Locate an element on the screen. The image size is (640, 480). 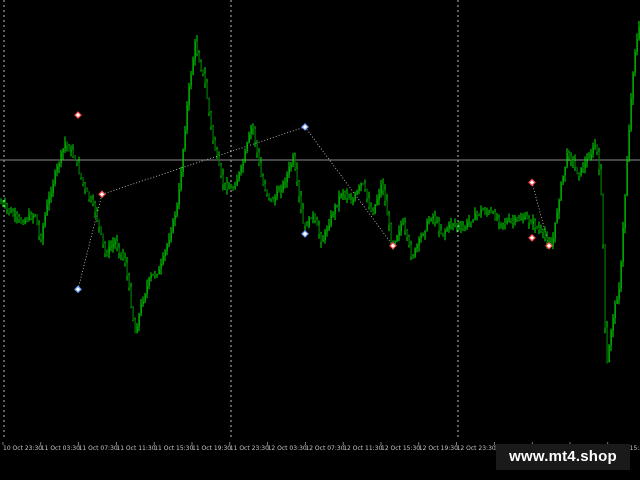
time-tick-label: 11 Oct 23:30 is located at coordinates (249, 448).